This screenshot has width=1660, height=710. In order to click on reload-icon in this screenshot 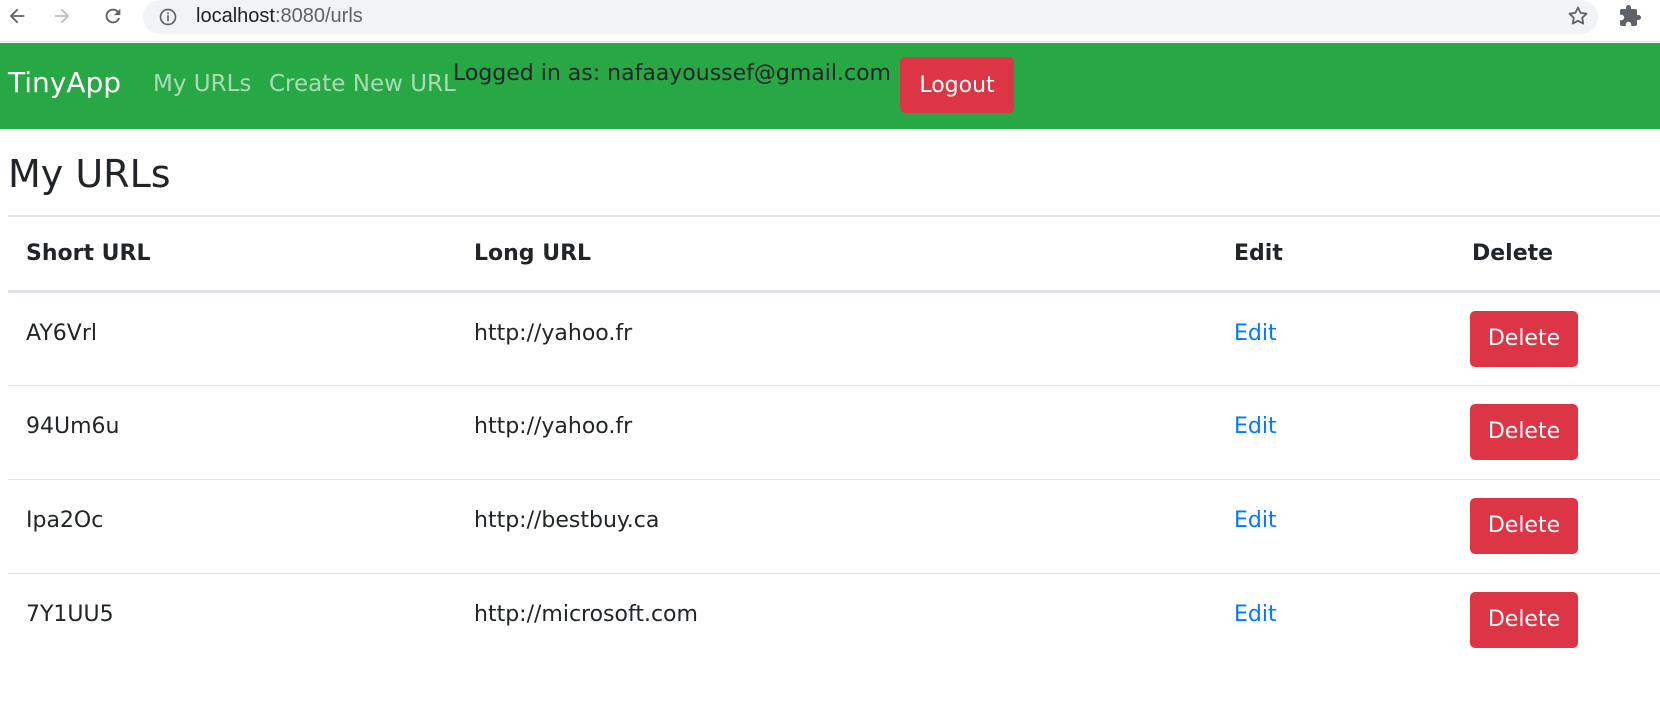, I will do `click(113, 16)`.